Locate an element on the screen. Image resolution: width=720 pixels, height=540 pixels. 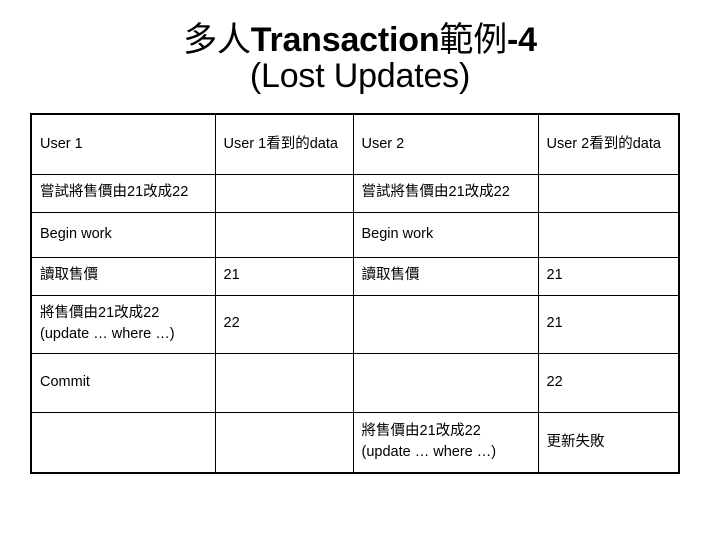
page-title-line-1: 多人Transaction範例-4 is located at coordinates (360, 40).